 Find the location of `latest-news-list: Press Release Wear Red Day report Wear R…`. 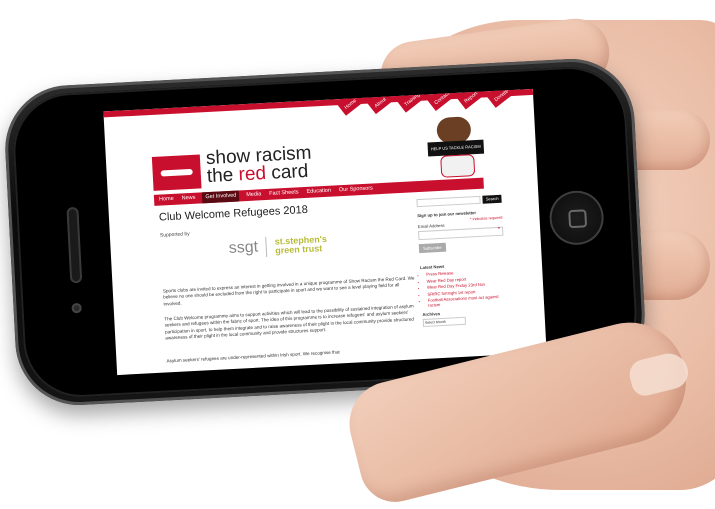

latest-news-list: Press Release Wear Red Day report Wear R… is located at coordinates (463, 288).